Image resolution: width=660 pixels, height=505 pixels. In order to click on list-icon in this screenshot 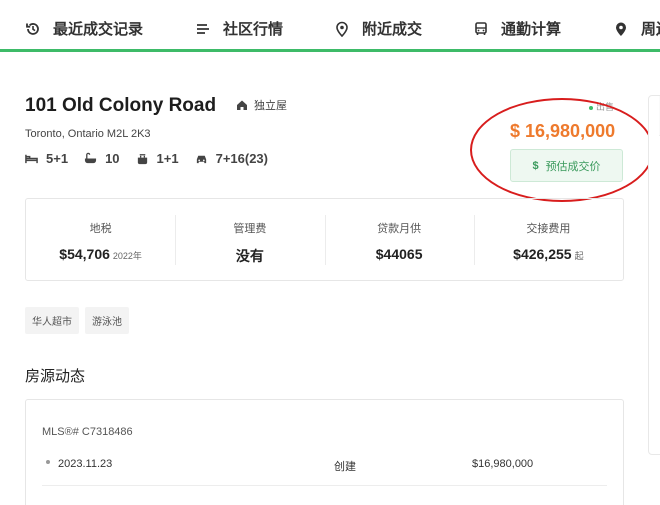, I will do `click(203, 29)`.